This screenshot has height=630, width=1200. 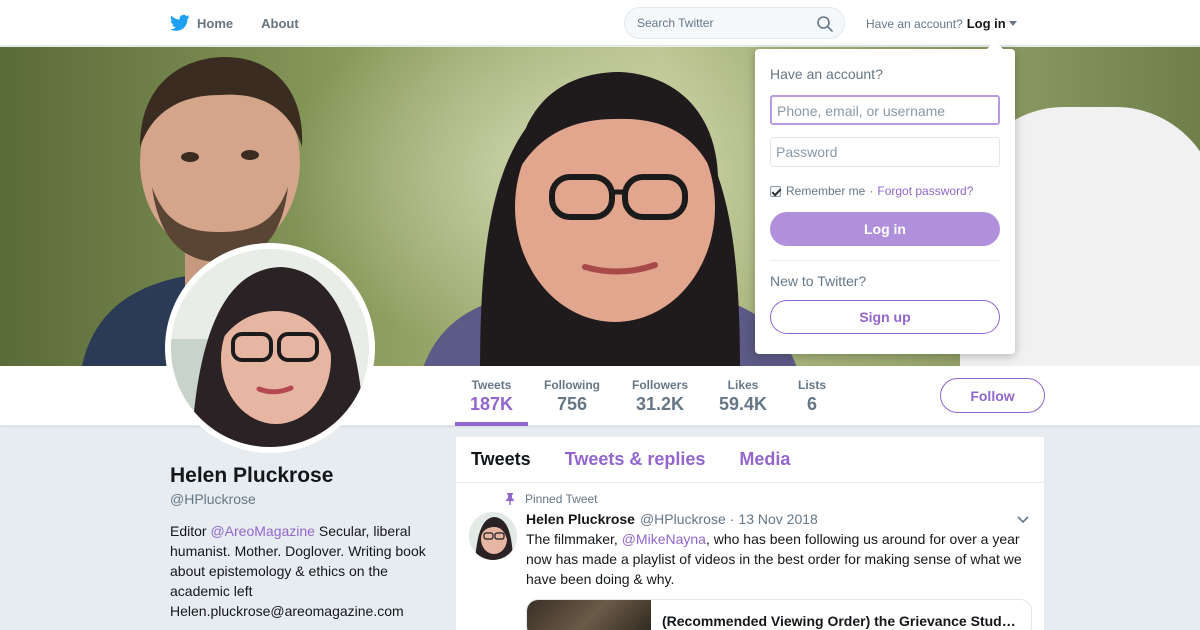 What do you see at coordinates (287, 611) in the screenshot?
I see `bio-email: Helen.pluckrose@areomagazine.com` at bounding box center [287, 611].